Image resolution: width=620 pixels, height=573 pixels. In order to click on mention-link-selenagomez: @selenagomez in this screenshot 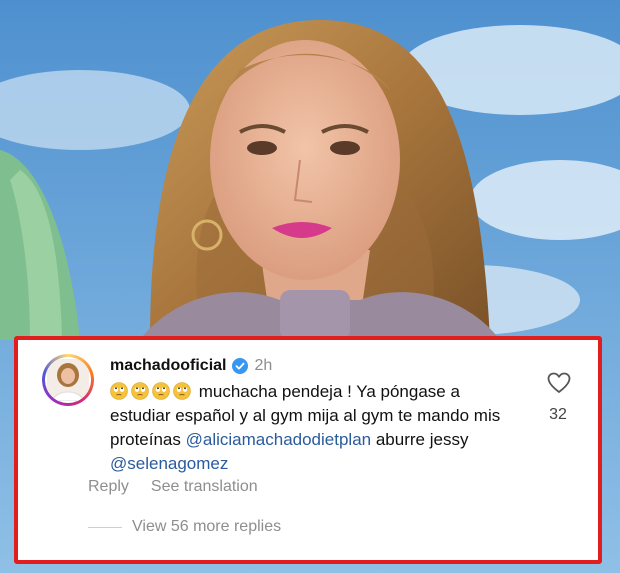, I will do `click(169, 463)`.